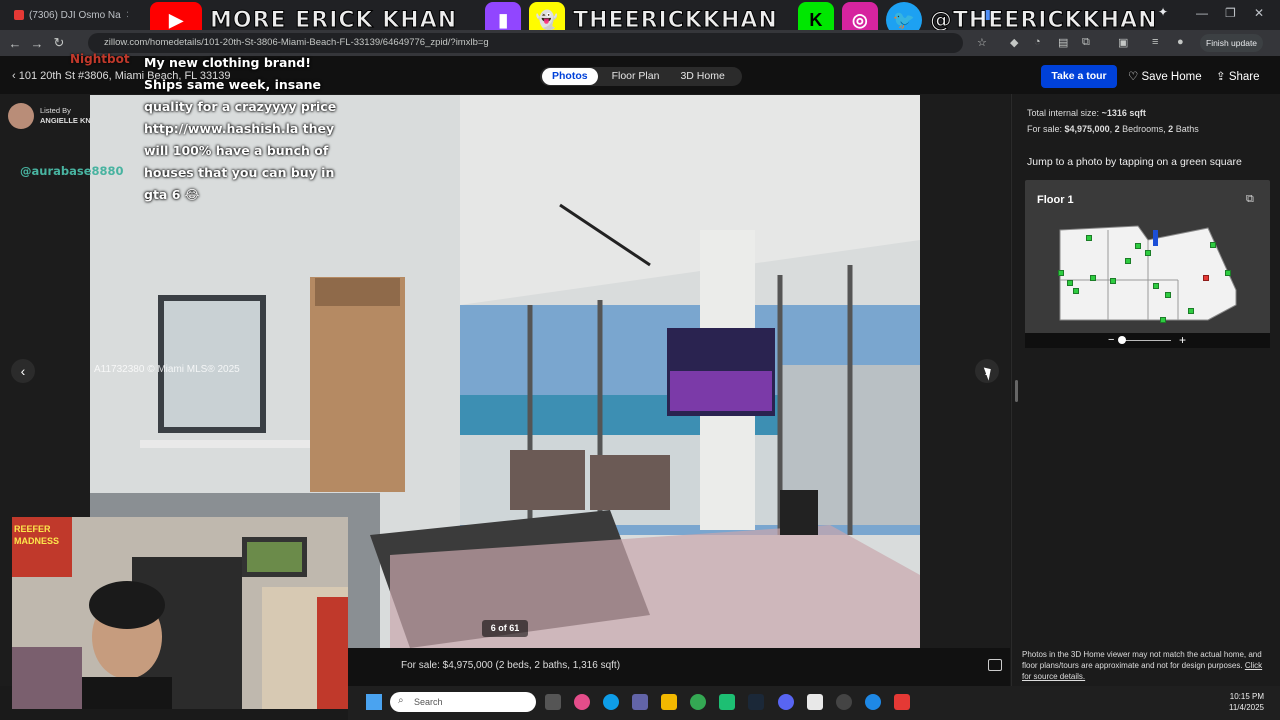 This screenshot has width=1280, height=720. What do you see at coordinates (36, 535) in the screenshot?
I see `poster-text: REEFER MADNESS` at bounding box center [36, 535].